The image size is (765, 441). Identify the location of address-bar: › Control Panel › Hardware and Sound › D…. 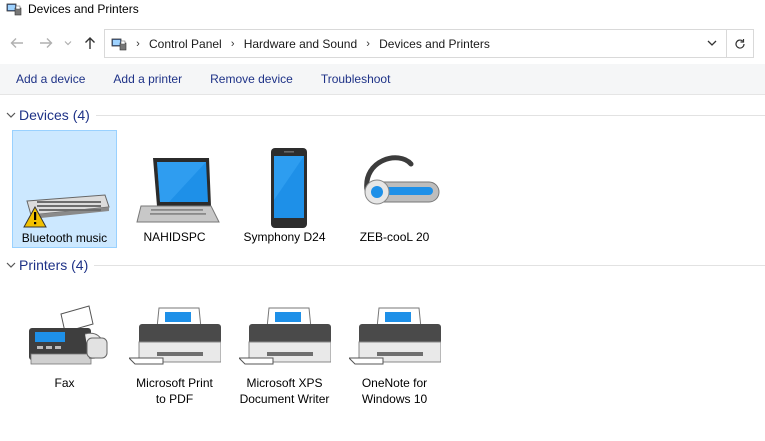
(415, 43).